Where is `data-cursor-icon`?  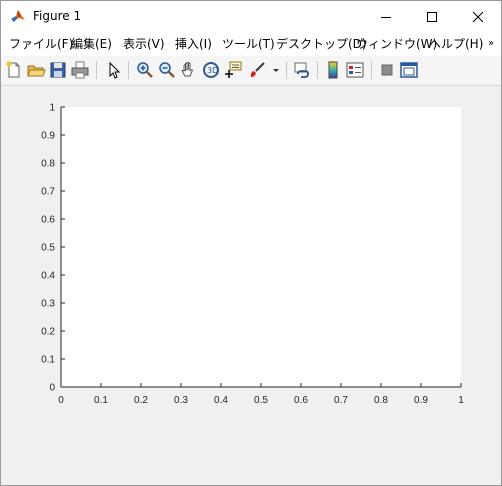 data-cursor-icon is located at coordinates (233, 69).